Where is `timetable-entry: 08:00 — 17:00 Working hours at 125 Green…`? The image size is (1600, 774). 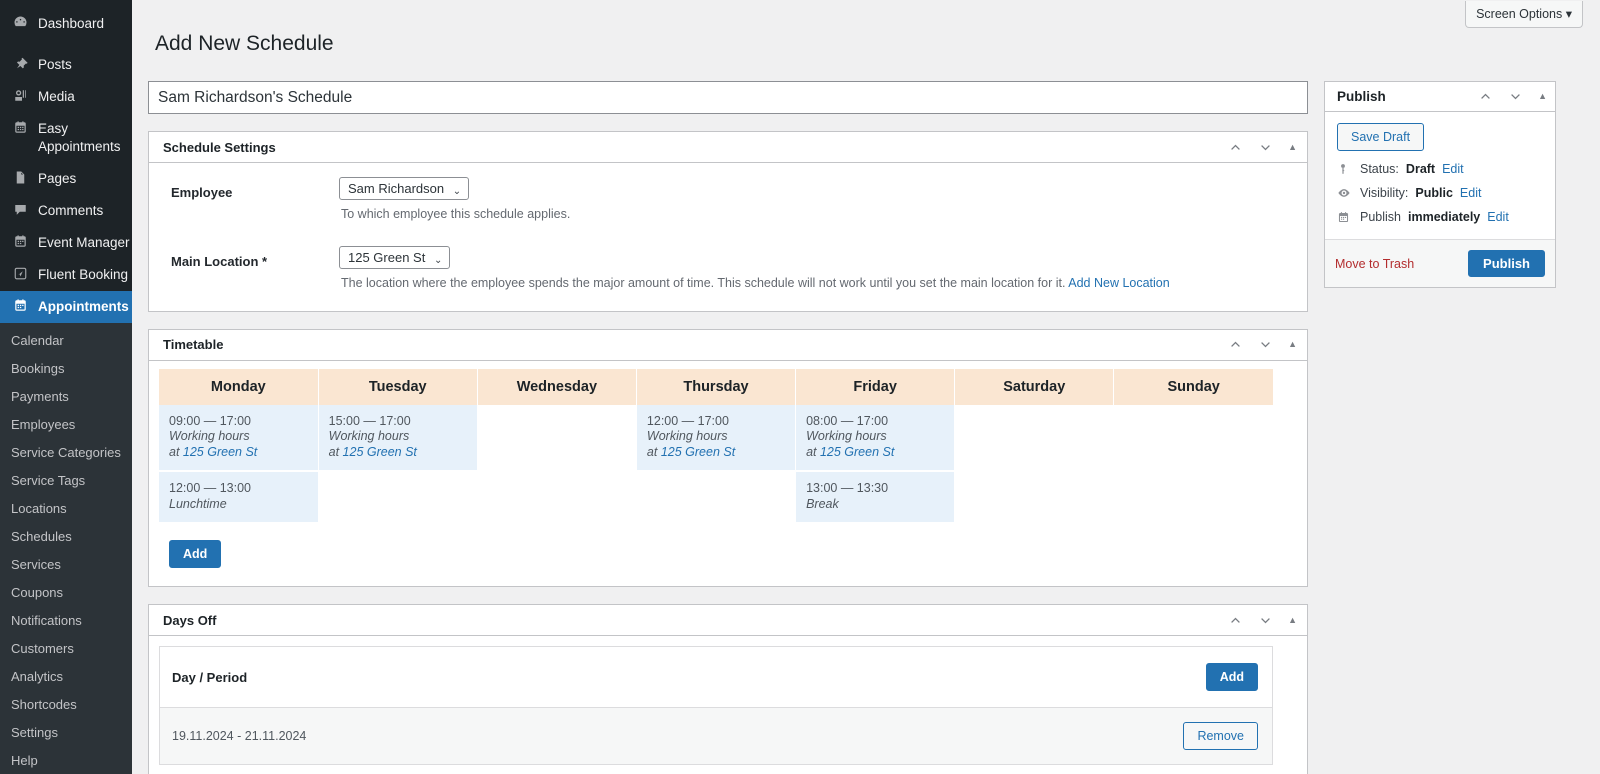 timetable-entry: 08:00 — 17:00 Working hours at 125 Green… is located at coordinates (875, 438).